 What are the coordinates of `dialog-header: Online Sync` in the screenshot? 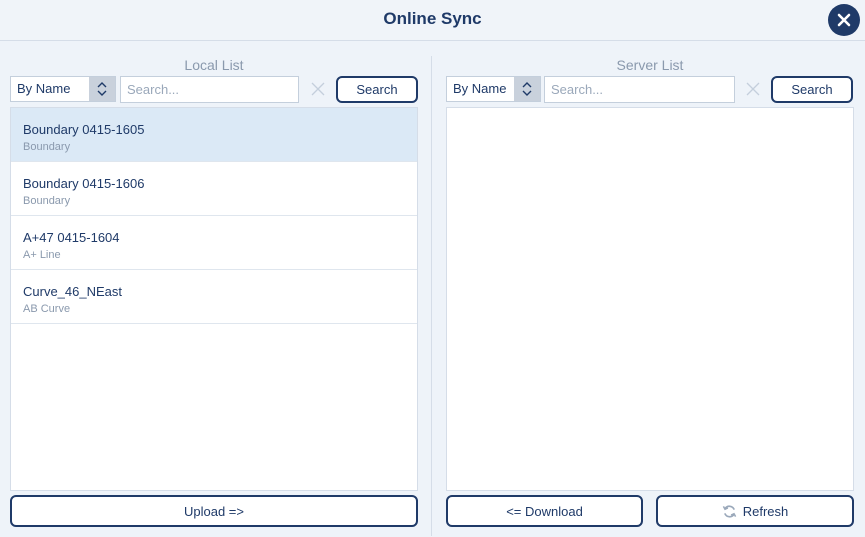 It's located at (432, 20).